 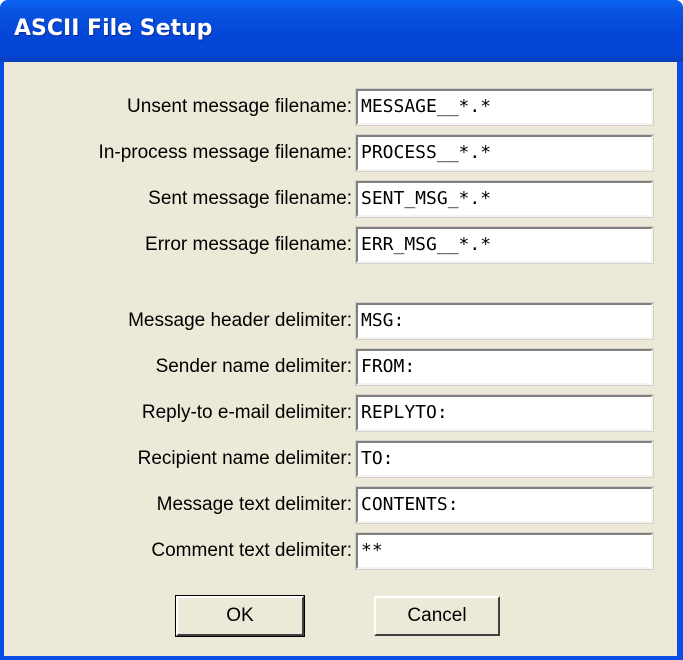 I want to click on ok-button: OK, so click(x=240, y=616).